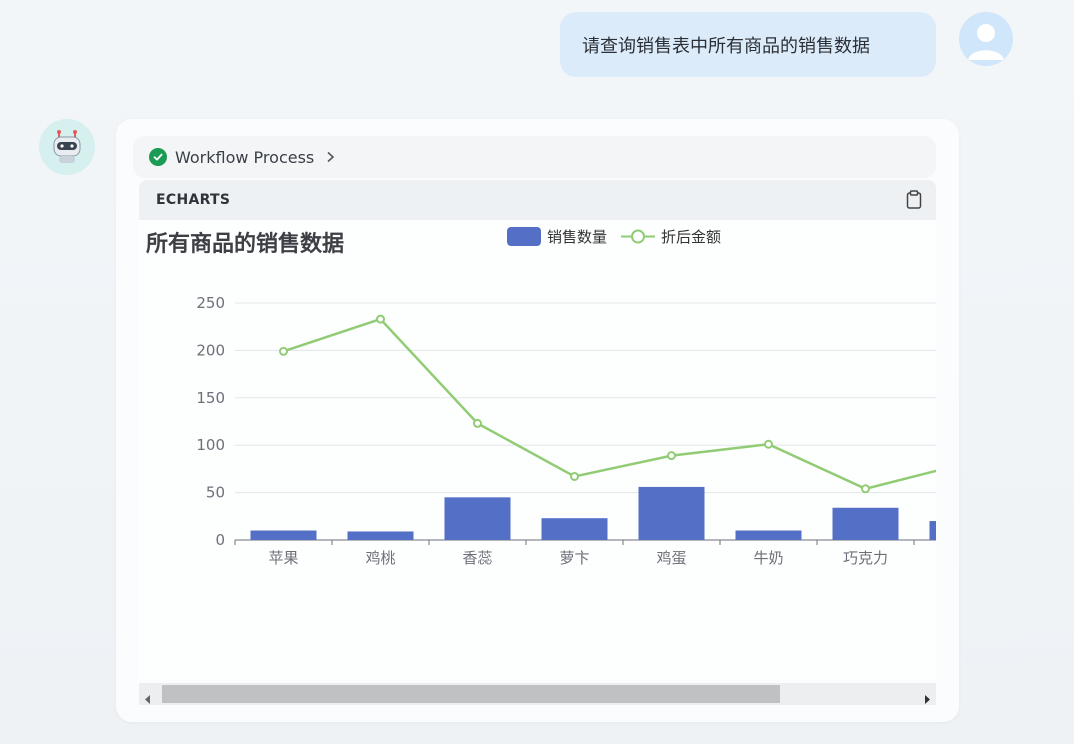  What do you see at coordinates (283, 535) in the screenshot?
I see `bar-销售数量-0` at bounding box center [283, 535].